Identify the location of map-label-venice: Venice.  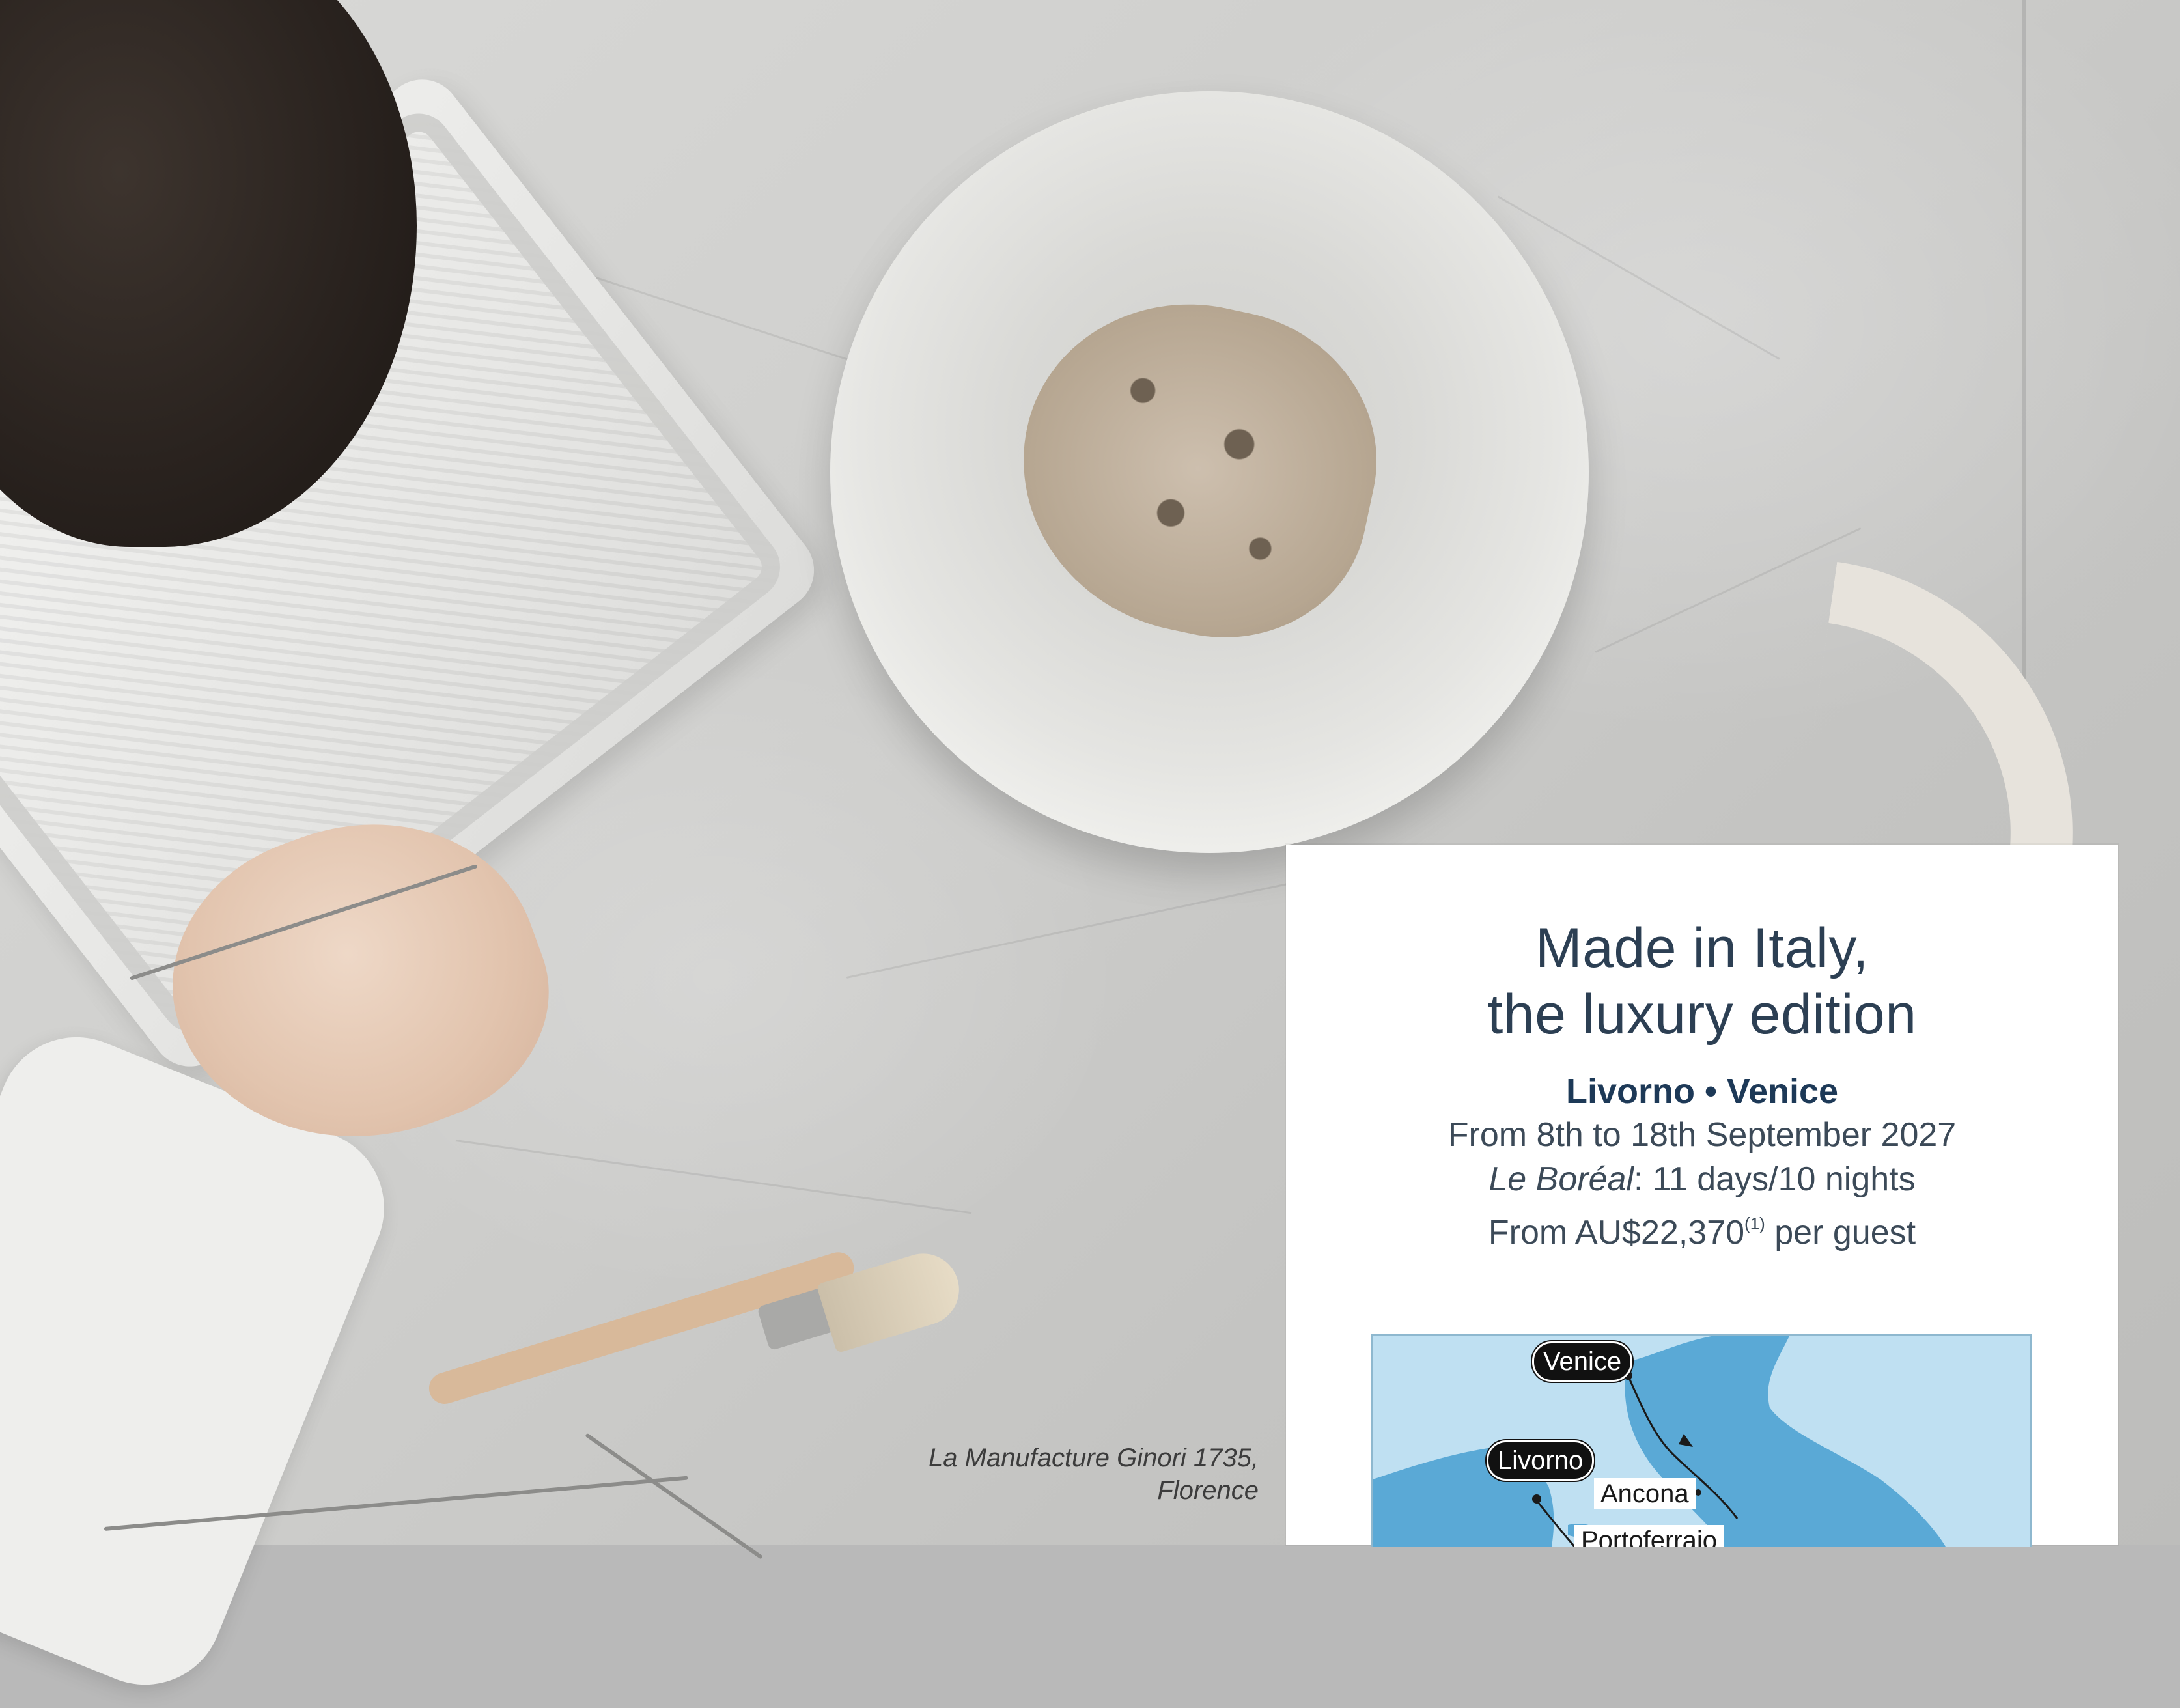
(1582, 1361).